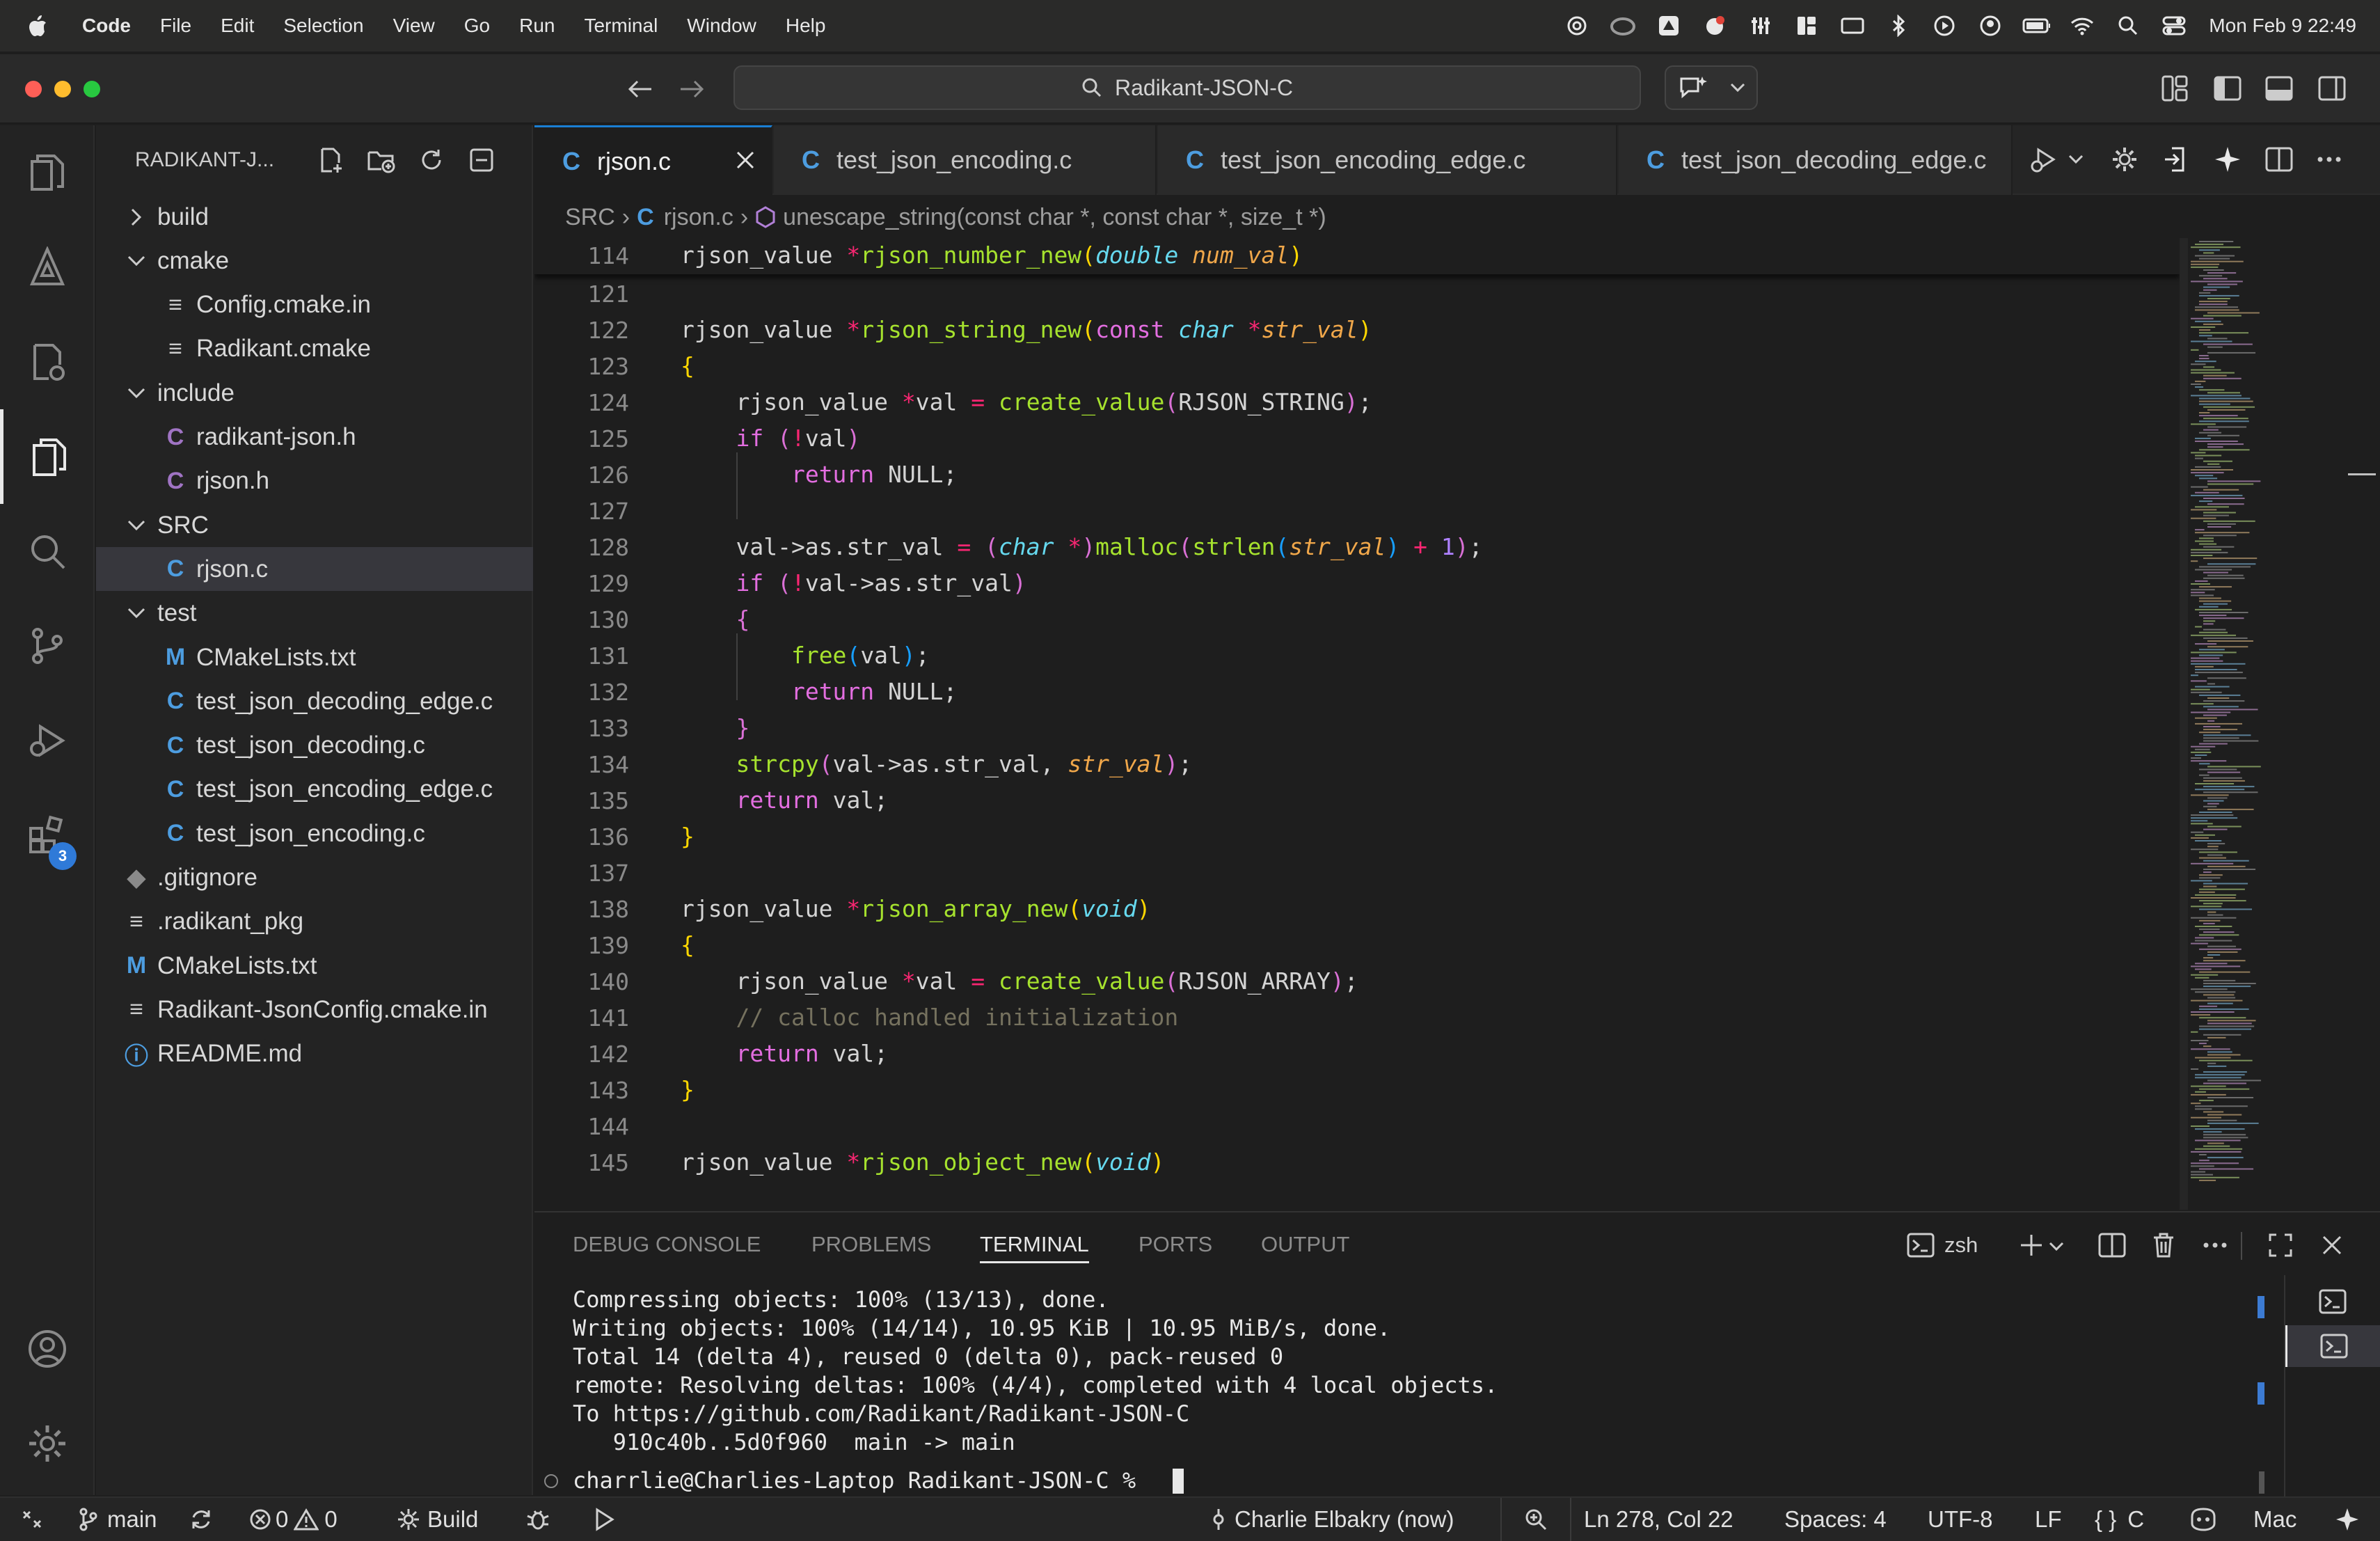  Describe the element at coordinates (106, 26) in the screenshot. I see `menu-app-name: Code` at that location.